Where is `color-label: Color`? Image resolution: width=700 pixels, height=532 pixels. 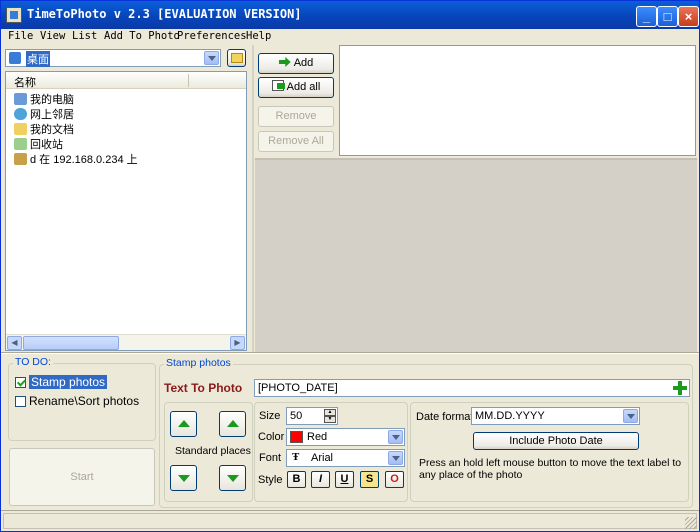
color-label: Color is located at coordinates (271, 437).